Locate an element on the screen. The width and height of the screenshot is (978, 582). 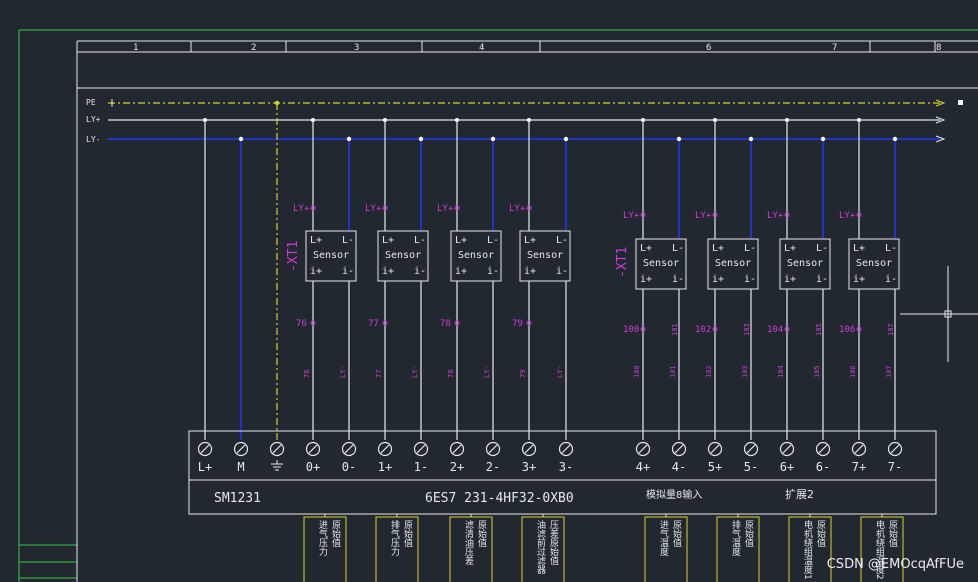
terminal-label: L+ is located at coordinates (205, 467).